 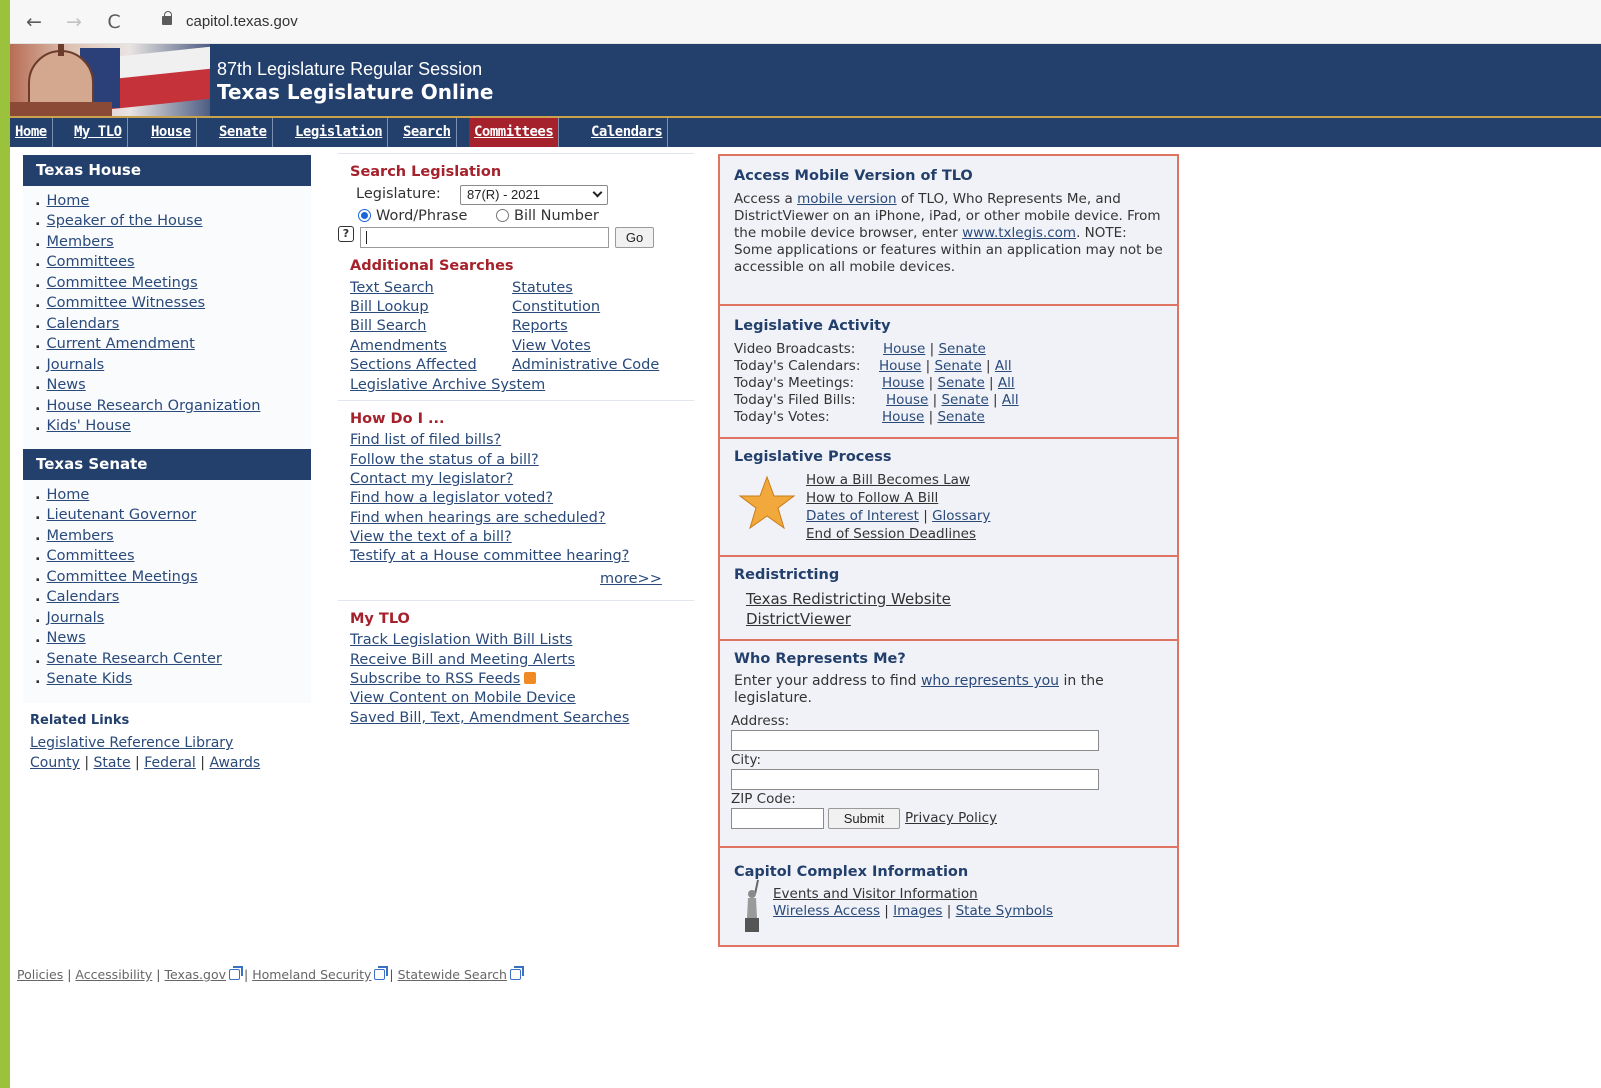 I want to click on house-link-members: . Members, so click(x=74, y=242).